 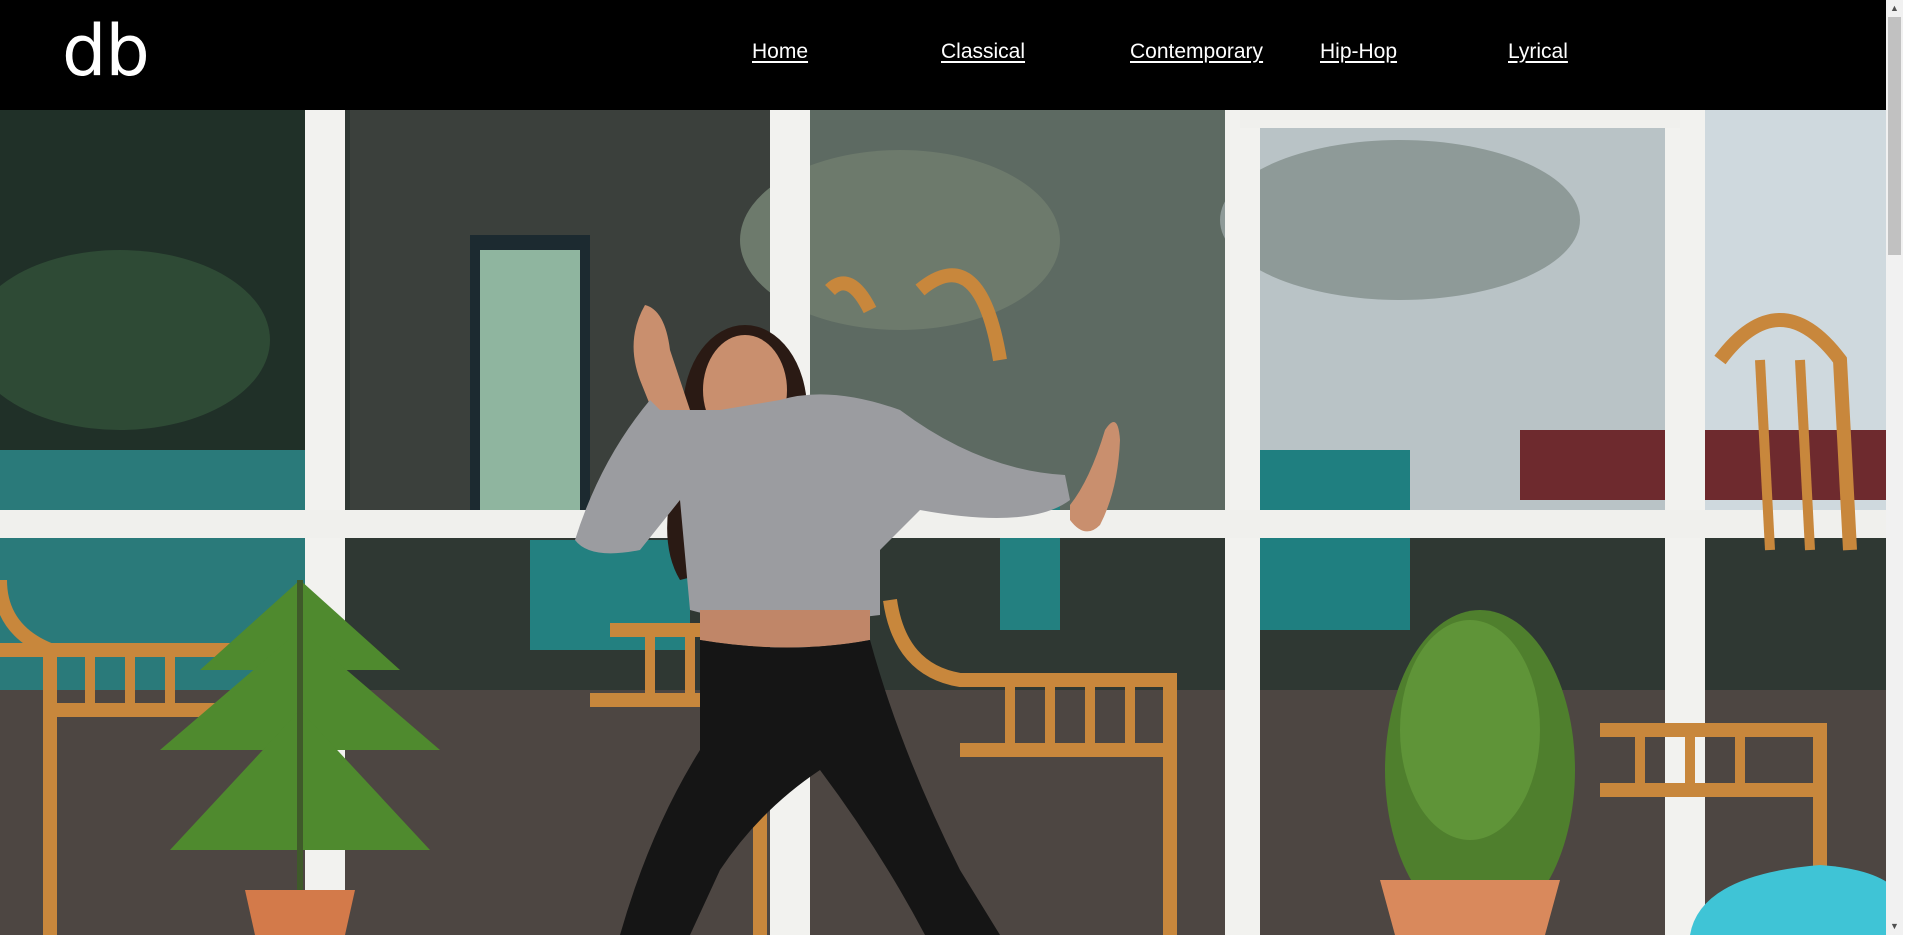 What do you see at coordinates (1894, 467) in the screenshot?
I see `scrollbar: ▲ ▼` at bounding box center [1894, 467].